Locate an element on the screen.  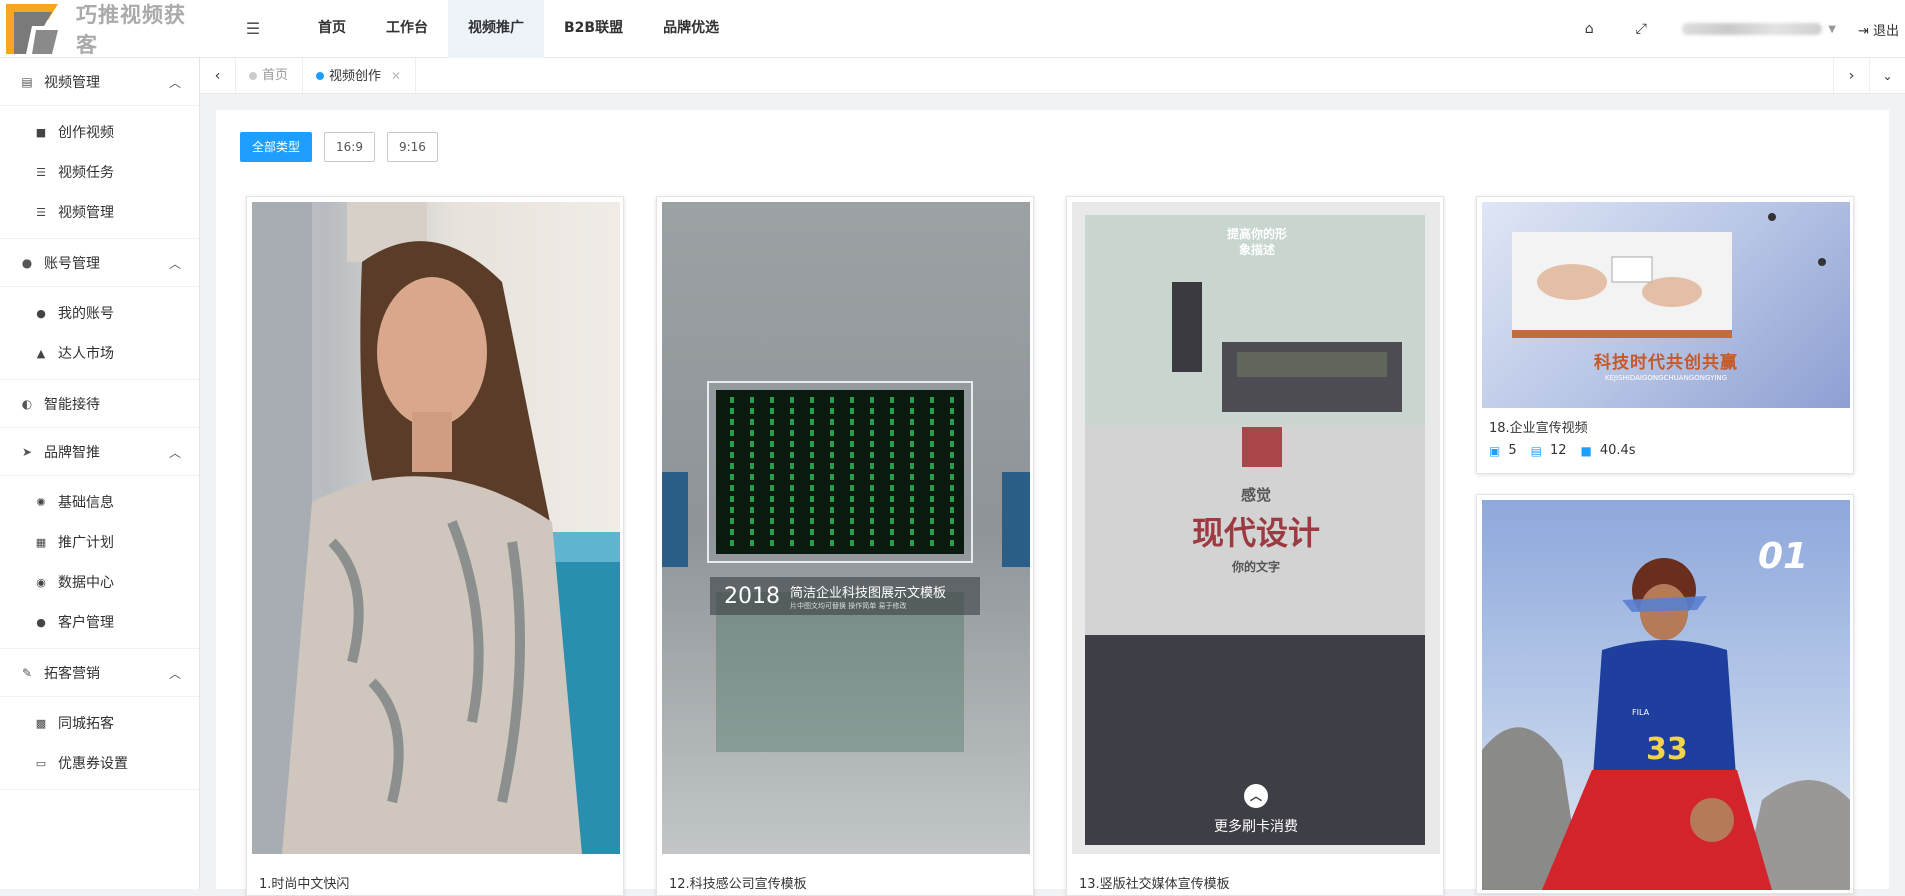
overlay-year: 2018 is located at coordinates (752, 596).